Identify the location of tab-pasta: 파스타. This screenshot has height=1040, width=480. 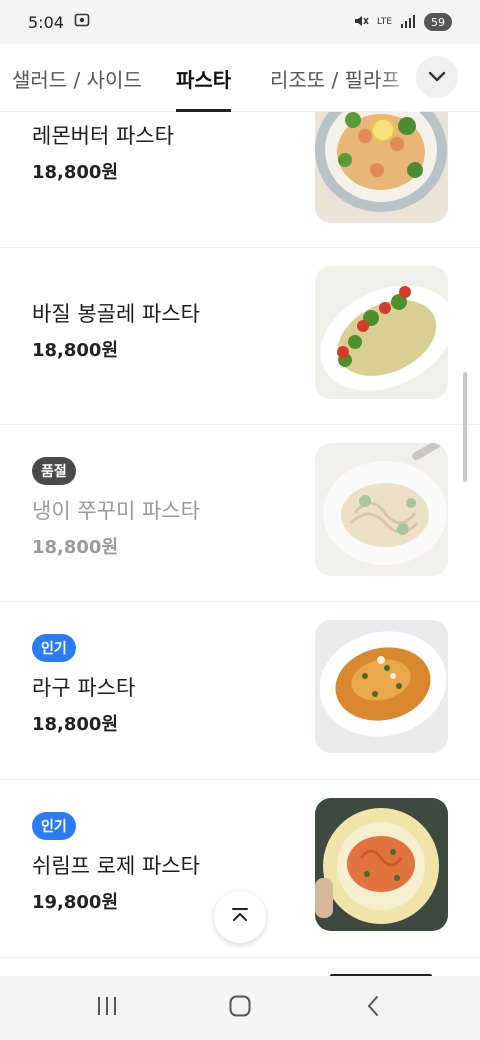
(204, 78).